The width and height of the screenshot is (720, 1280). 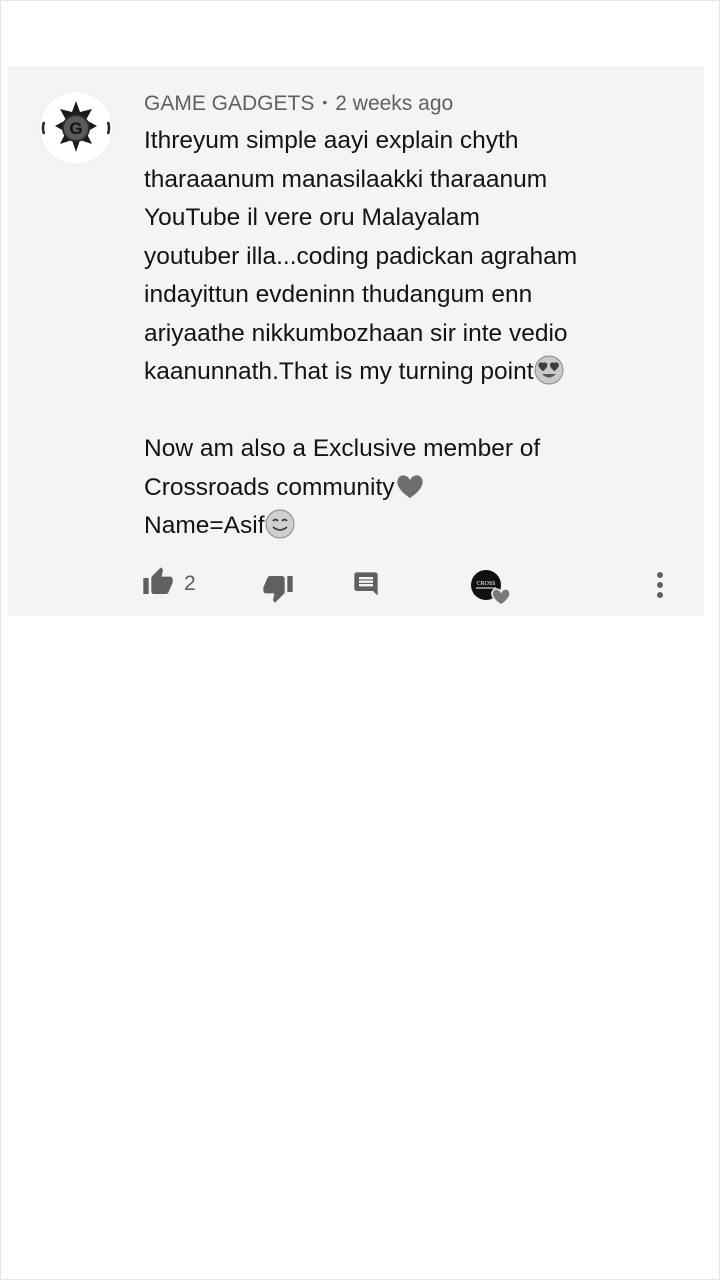 I want to click on comment-meta: GAME GADGETS • 2 weeks ago, so click(x=298, y=104).